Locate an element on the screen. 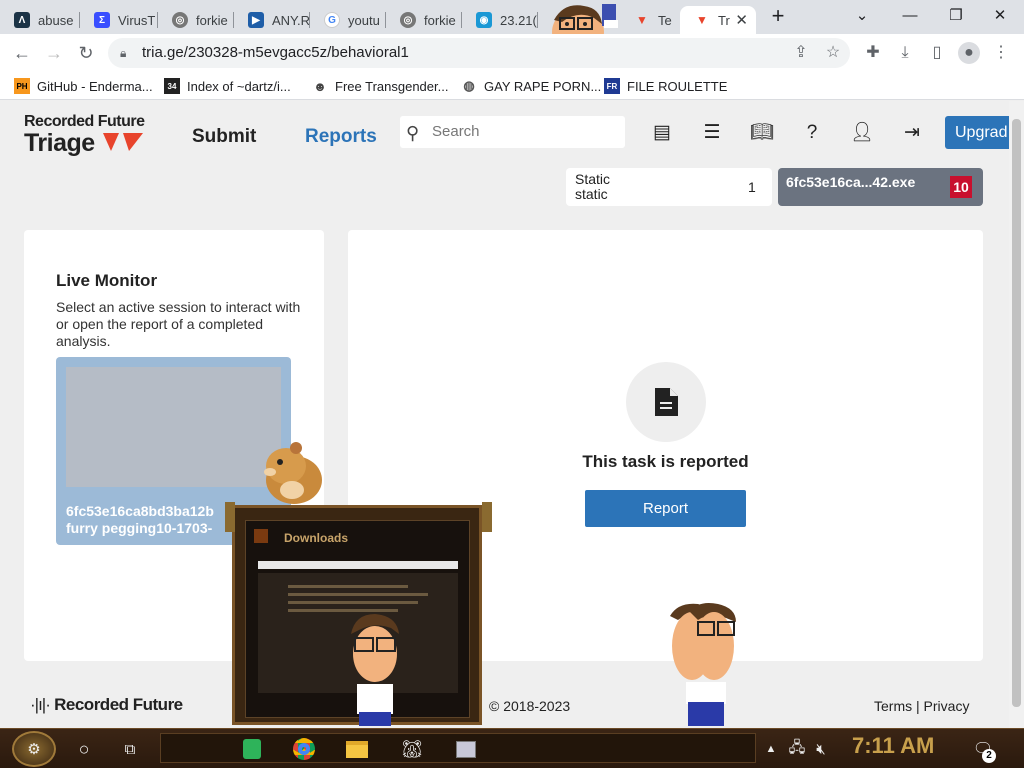 This screenshot has width=1024, height=768. search-input: ⚲ Search is located at coordinates (512, 132).